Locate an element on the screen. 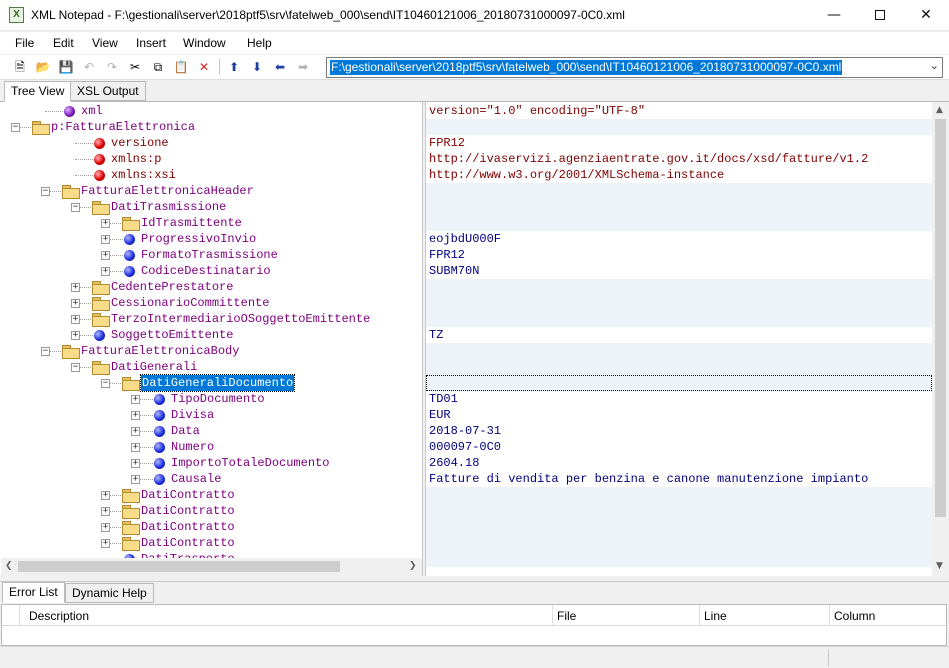 The width and height of the screenshot is (949, 668). tree-node-label: ImportoTotaleDocumento is located at coordinates (250, 463).